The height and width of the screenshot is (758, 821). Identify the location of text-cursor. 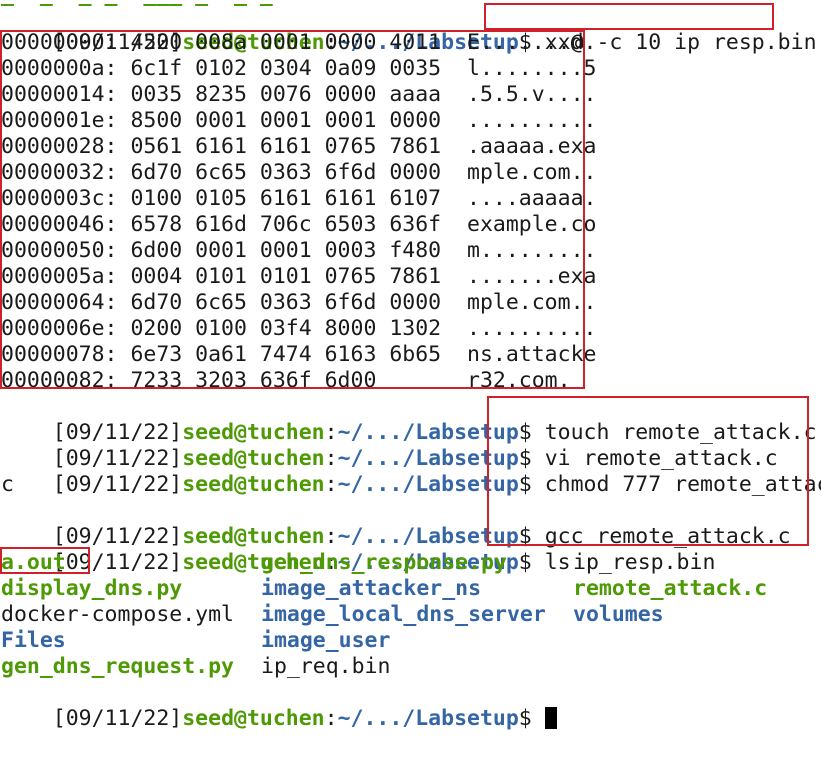
(550, 718).